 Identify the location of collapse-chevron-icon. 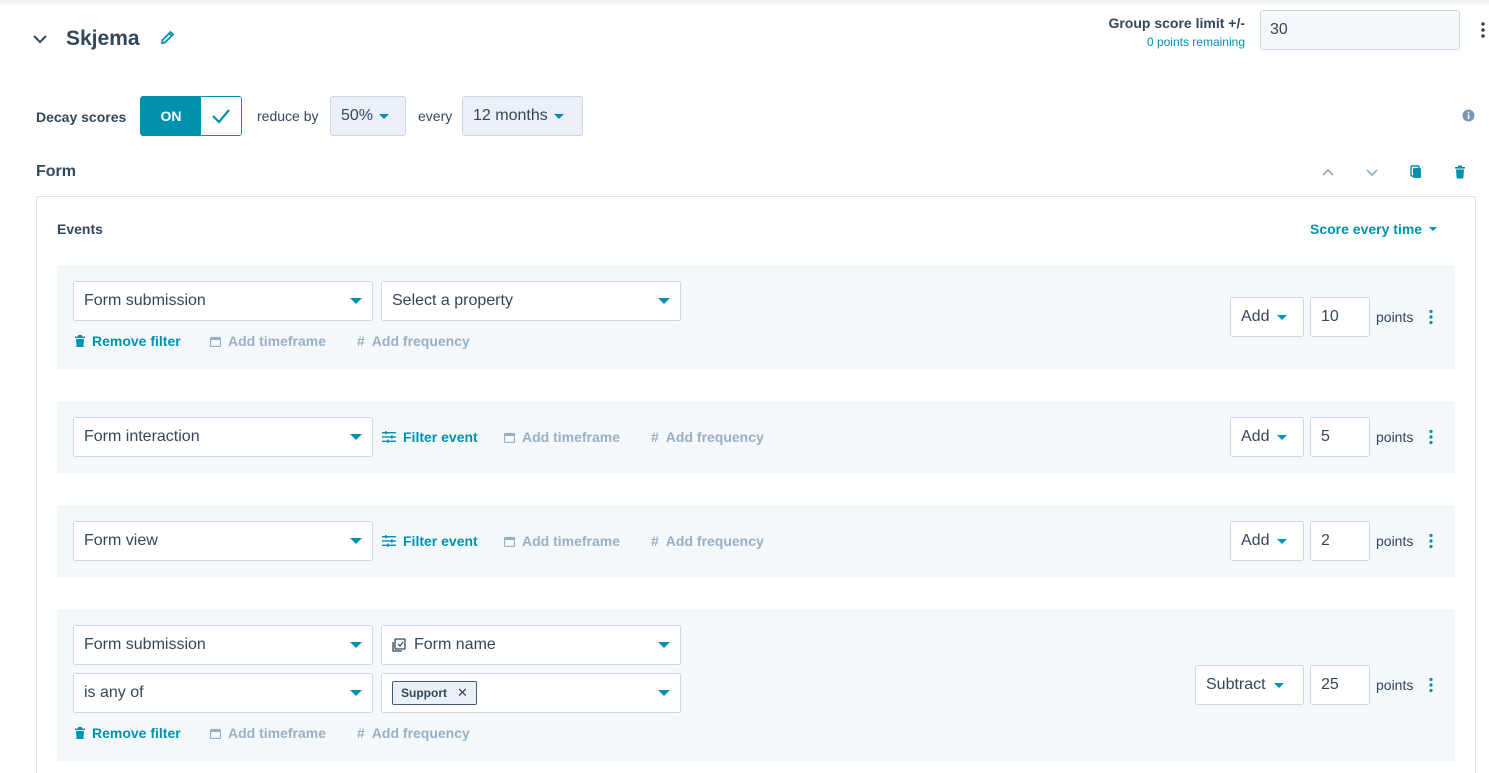
(40, 39).